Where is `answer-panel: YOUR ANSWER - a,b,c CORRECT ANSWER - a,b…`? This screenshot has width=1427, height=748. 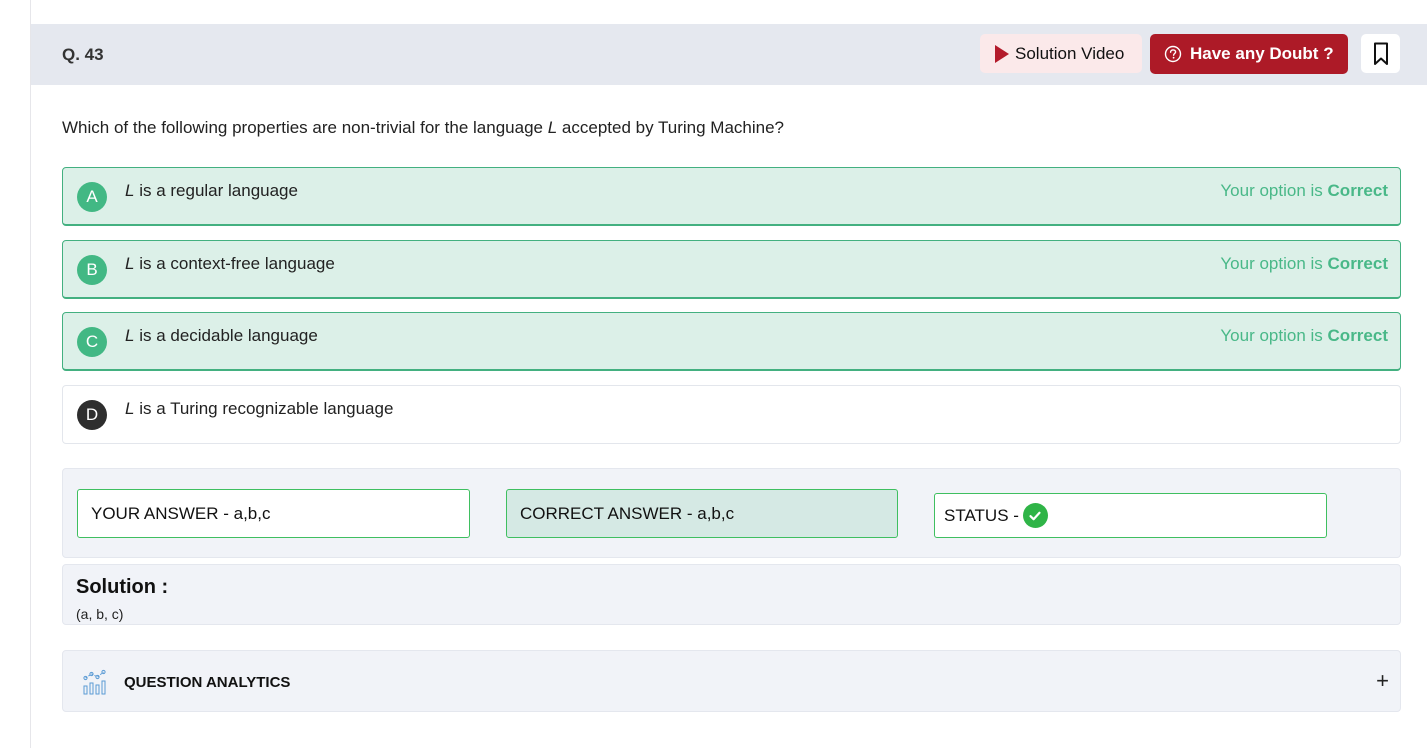 answer-panel: YOUR ANSWER - a,b,c CORRECT ANSWER - a,b… is located at coordinates (731, 513).